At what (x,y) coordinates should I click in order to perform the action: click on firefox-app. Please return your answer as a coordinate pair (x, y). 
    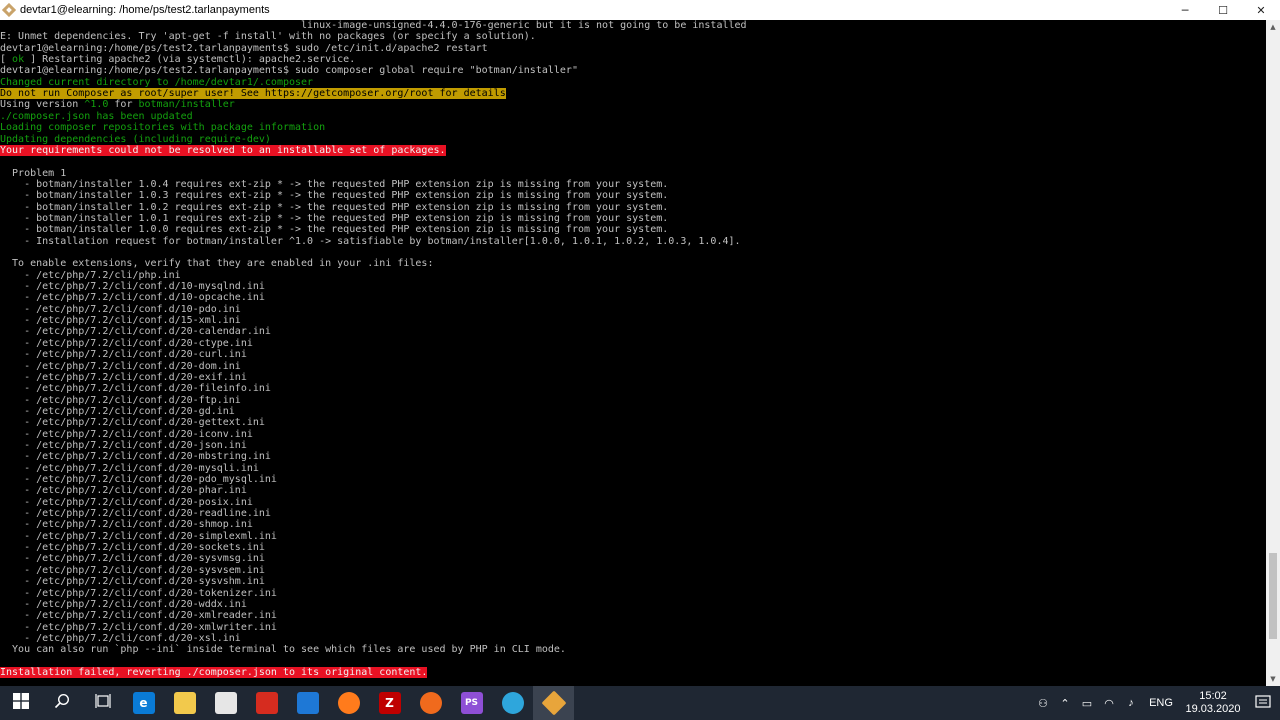
    Looking at the image, I should click on (348, 703).